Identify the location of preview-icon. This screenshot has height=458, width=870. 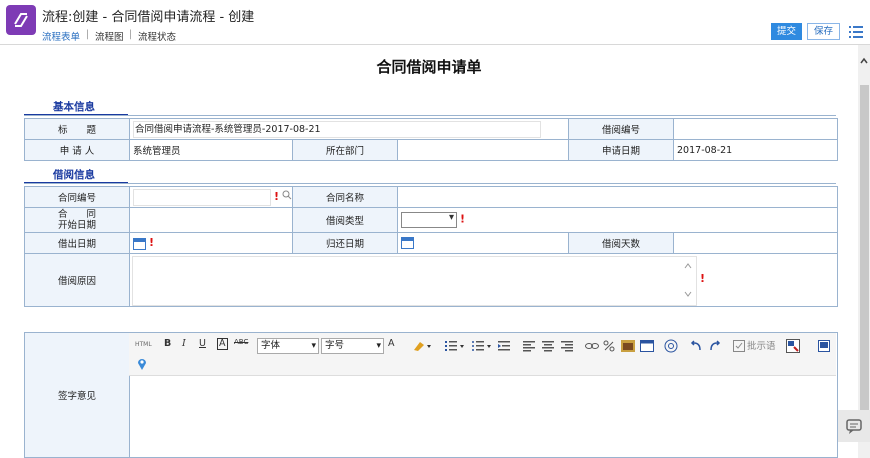
(793, 346).